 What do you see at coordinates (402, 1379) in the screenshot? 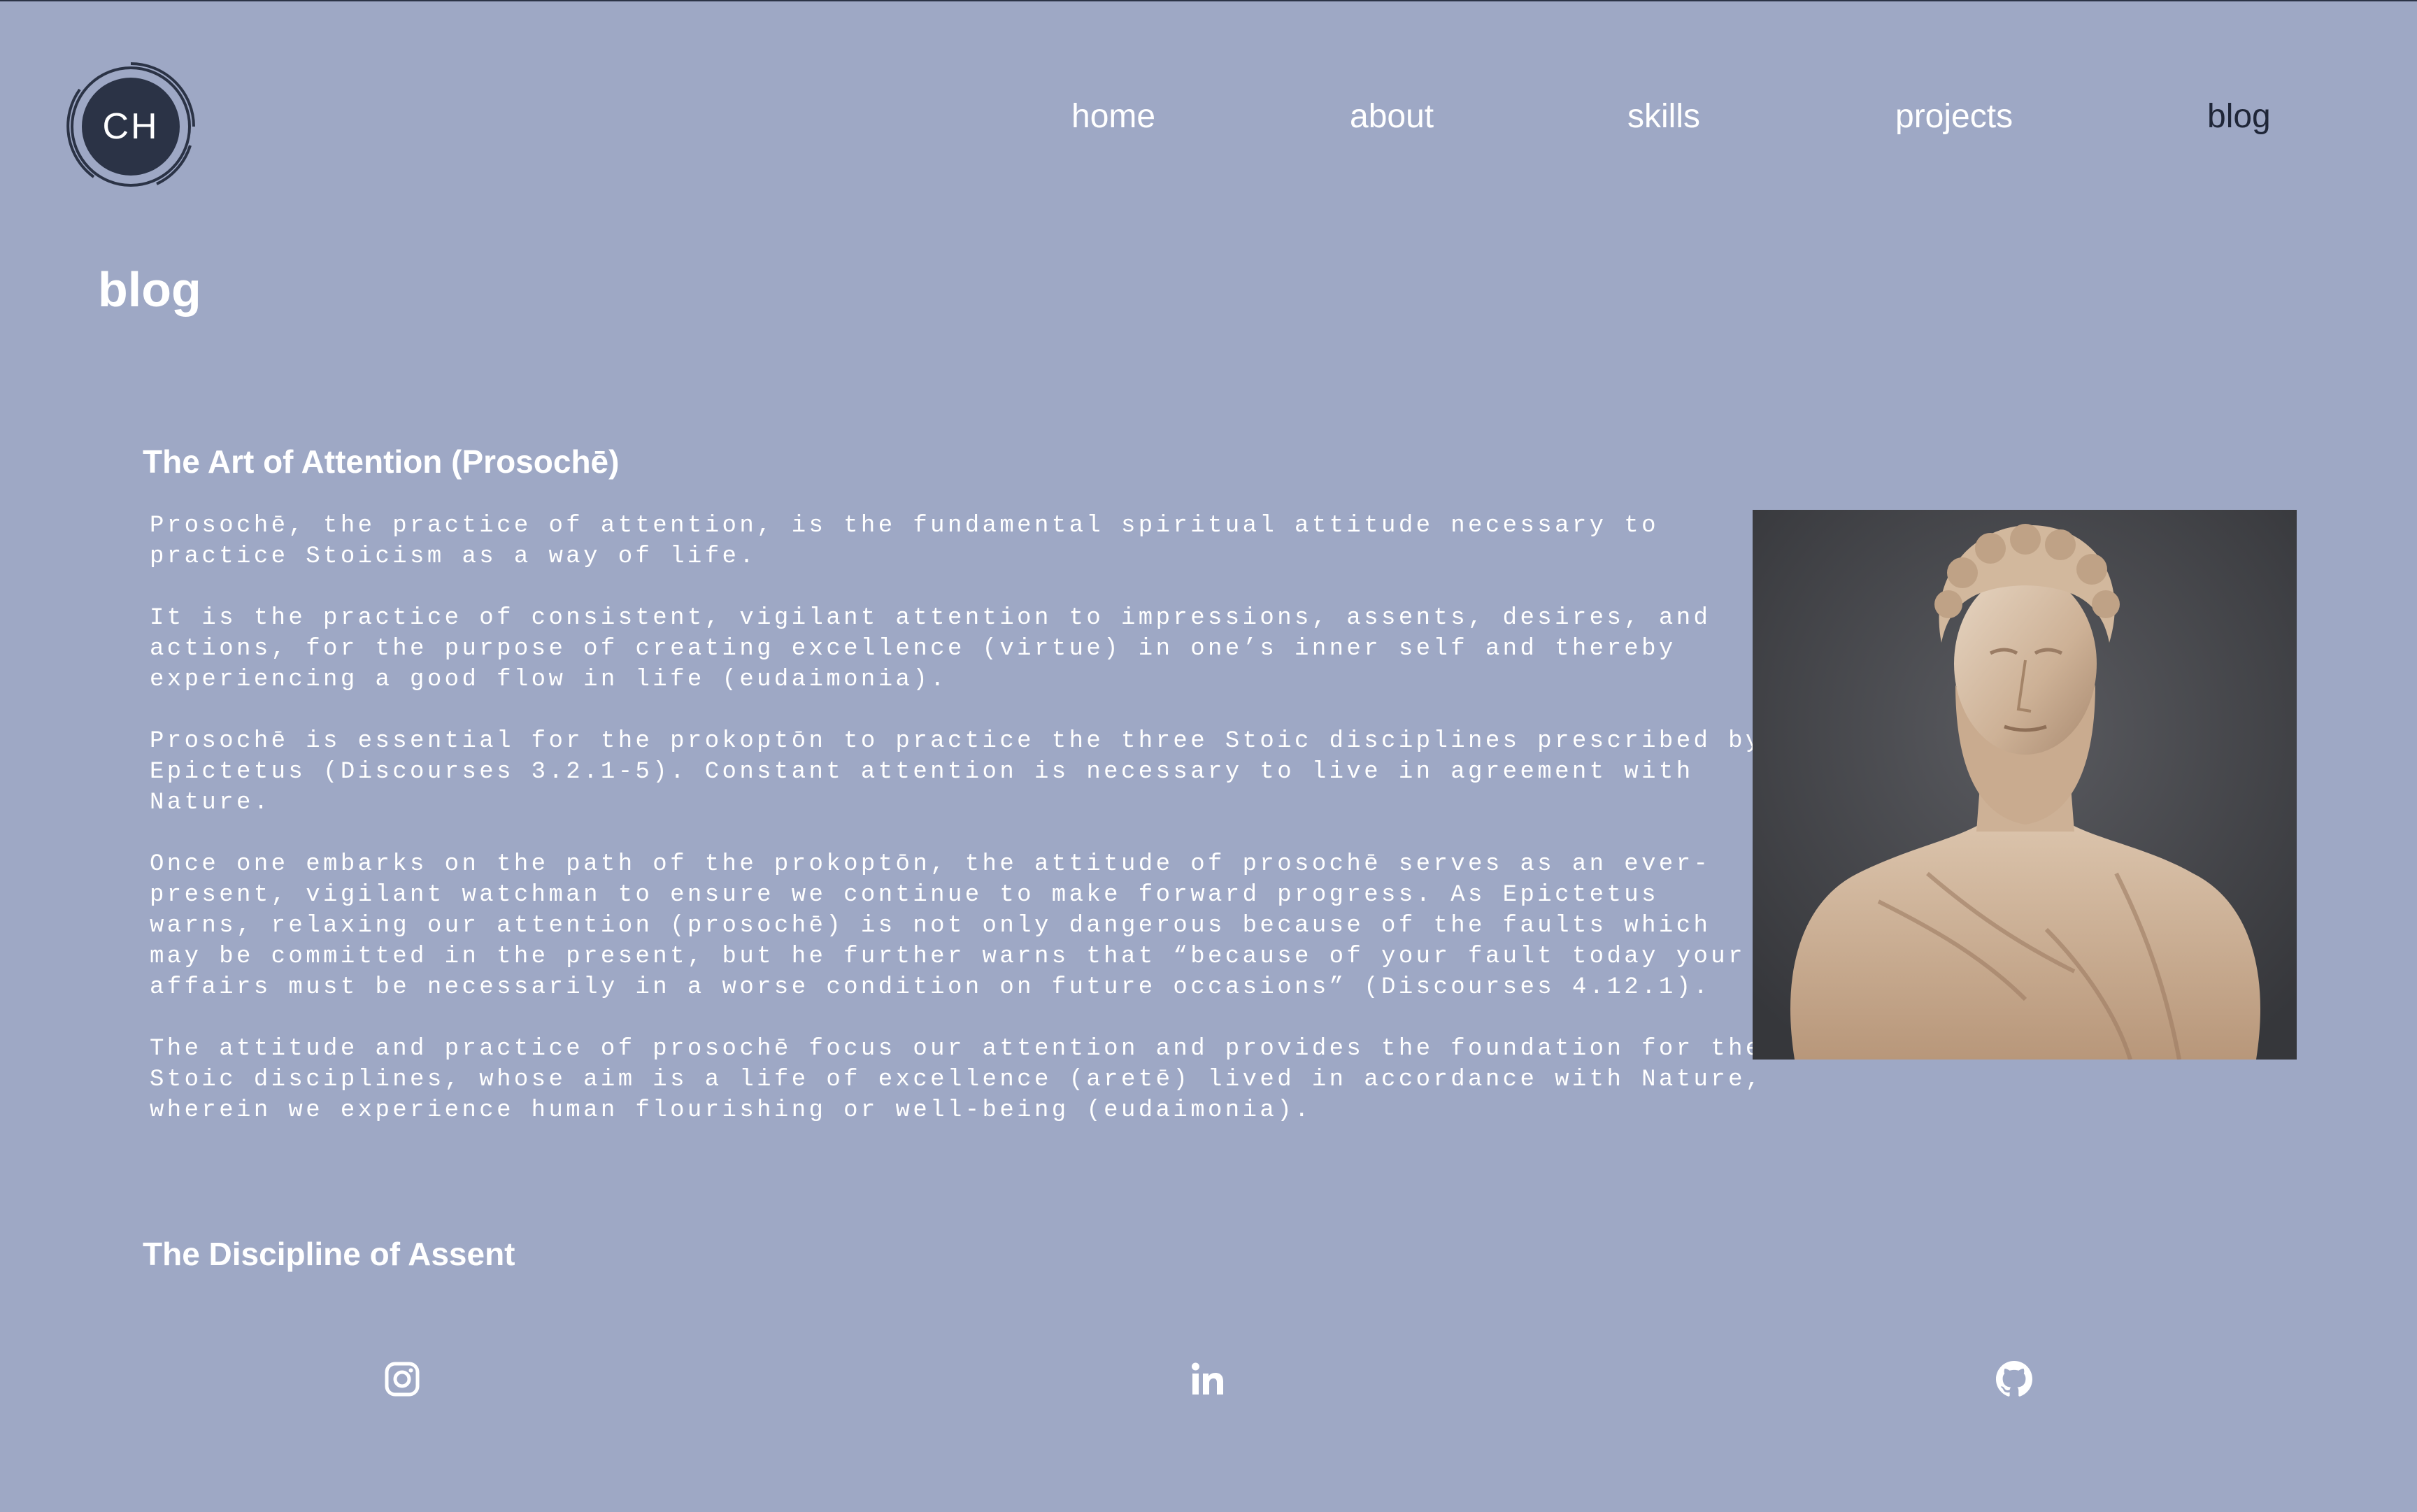
I see `instagram-icon` at bounding box center [402, 1379].